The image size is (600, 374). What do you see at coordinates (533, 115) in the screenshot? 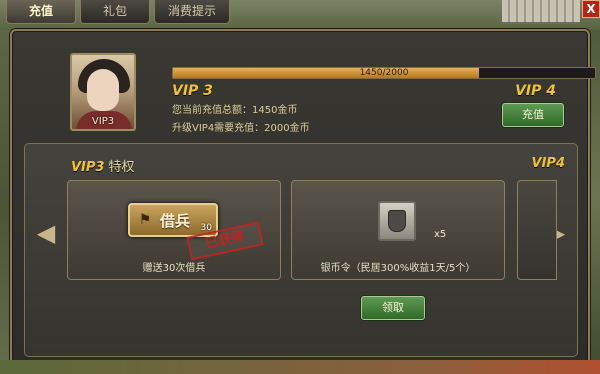
I see `recharge-button: 充值` at bounding box center [533, 115].